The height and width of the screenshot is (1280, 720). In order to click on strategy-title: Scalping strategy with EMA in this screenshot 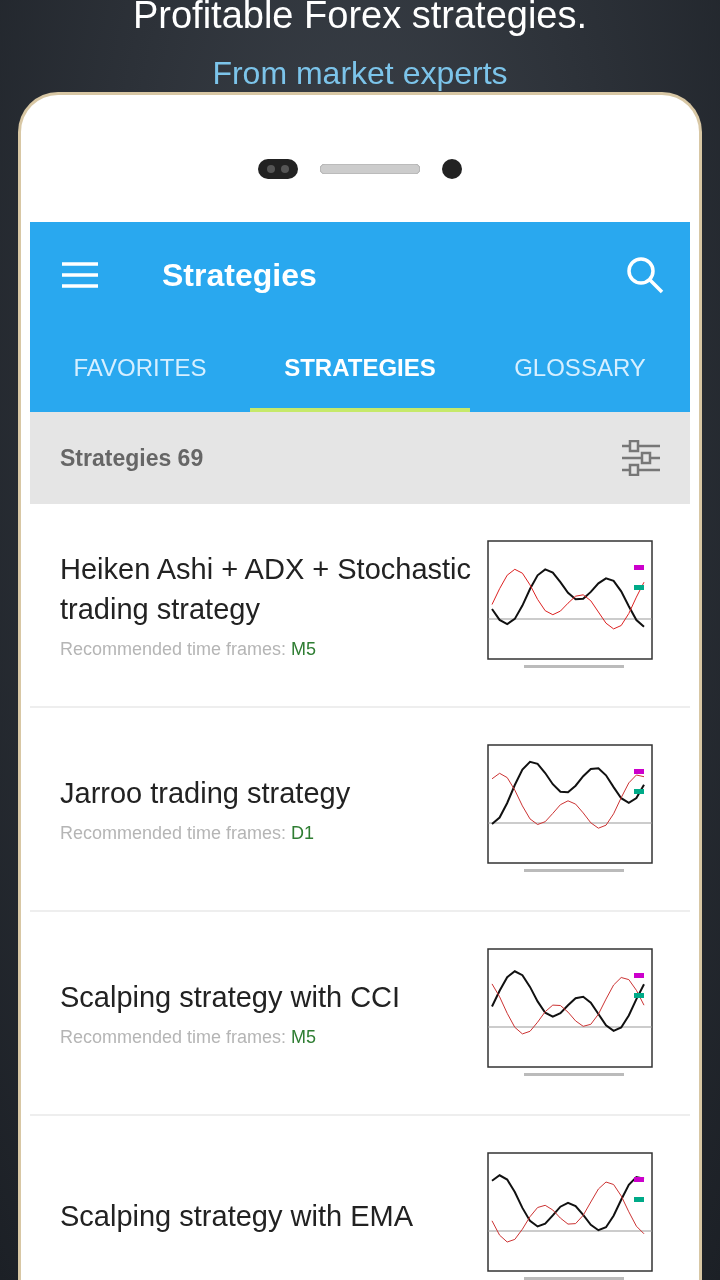, I will do `click(237, 1217)`.